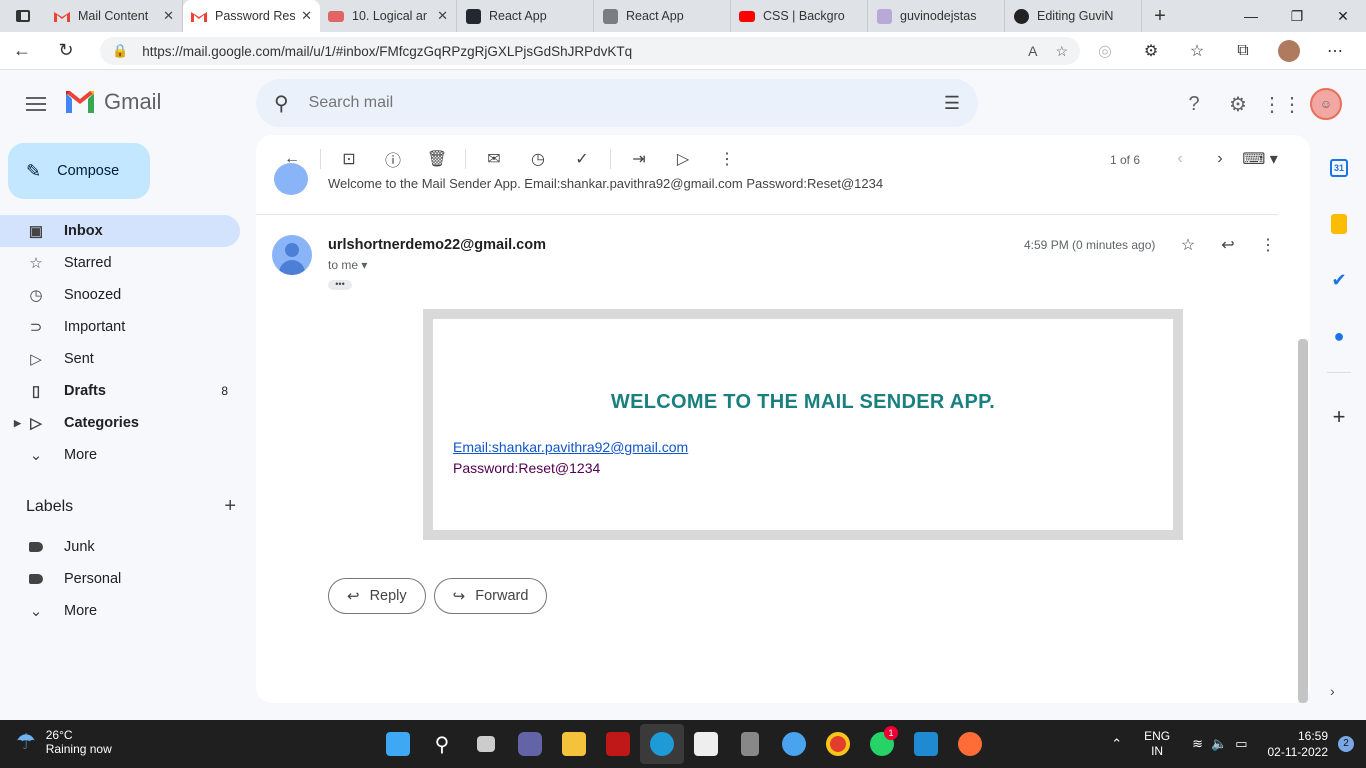 This screenshot has width=1366, height=768. I want to click on search-options-icon: ☰, so click(952, 103).